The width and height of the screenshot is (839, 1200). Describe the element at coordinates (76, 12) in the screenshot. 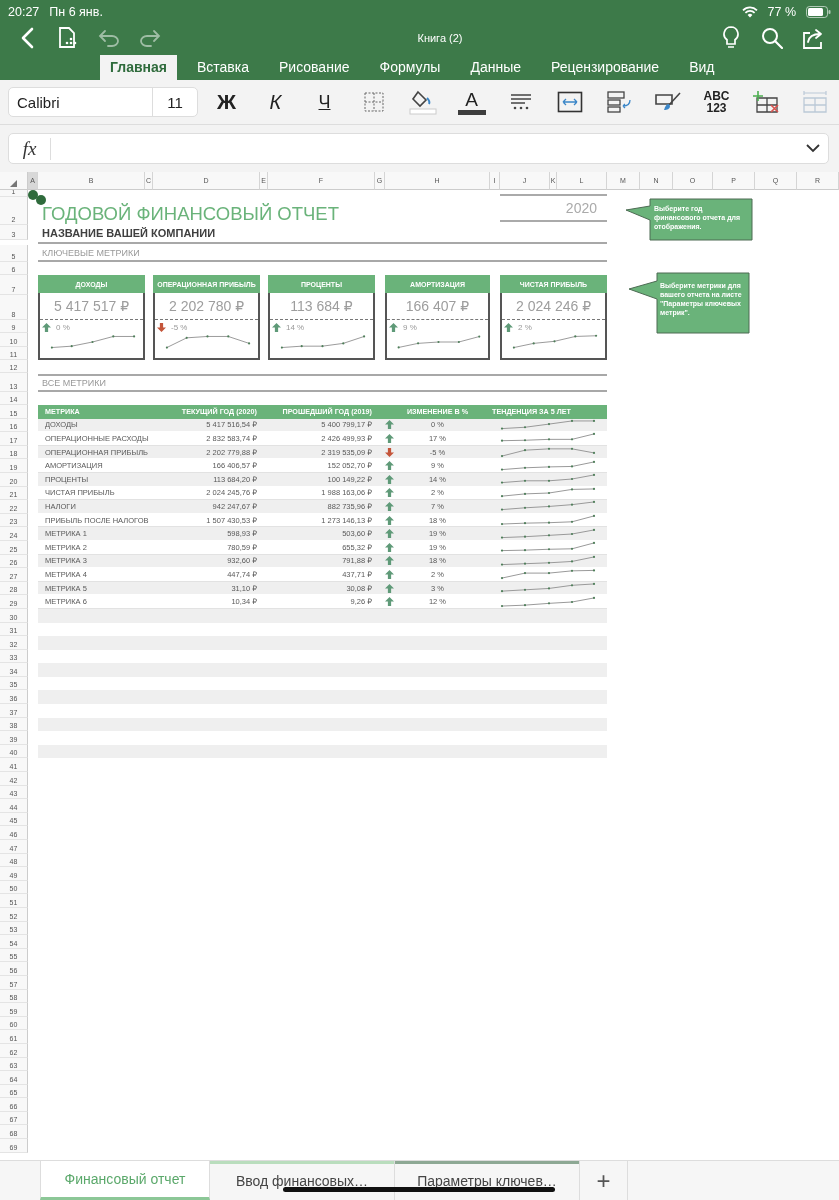

I see `date: Пн 6 янв.` at that location.